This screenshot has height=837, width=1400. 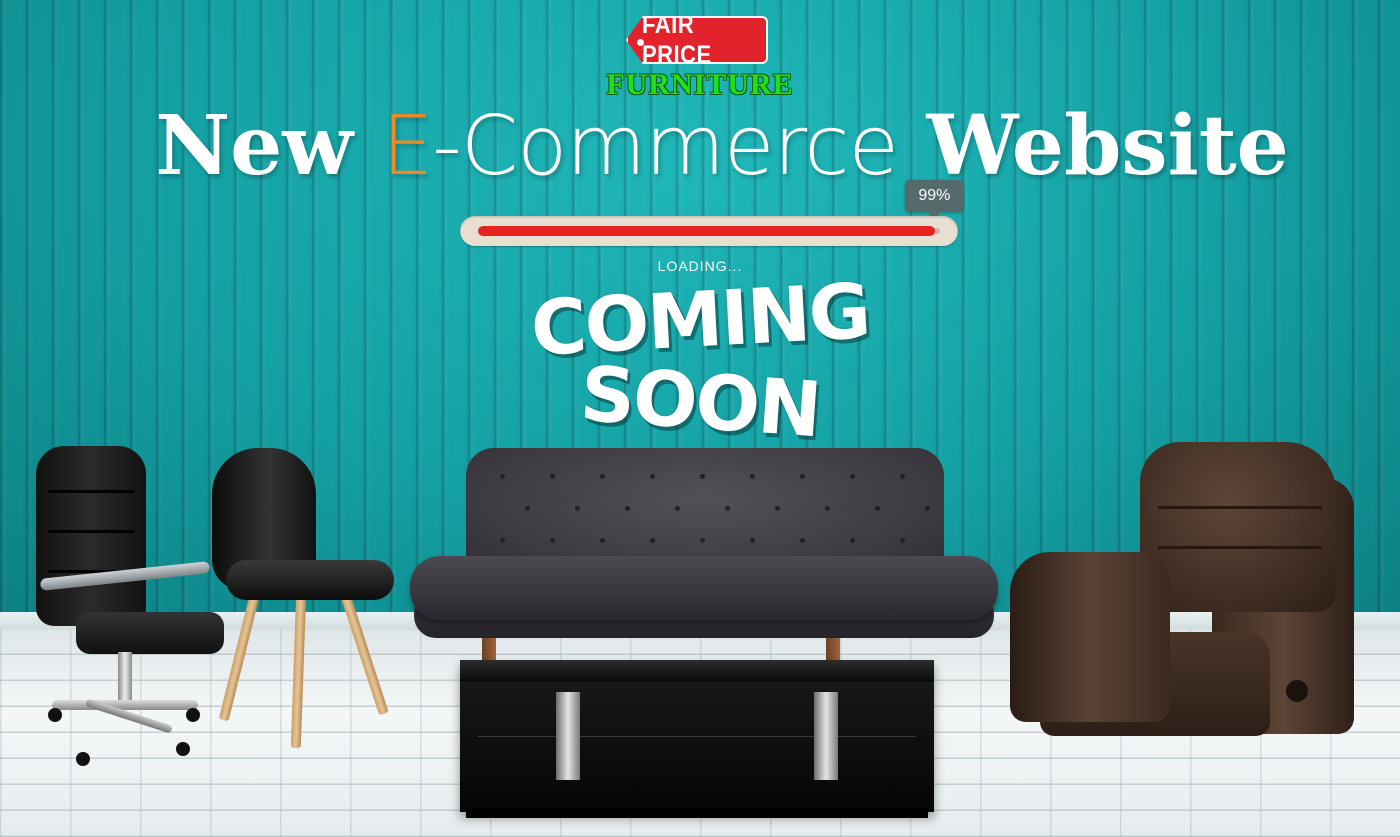 I want to click on recliner-arm-left, so click(x=1090, y=637).